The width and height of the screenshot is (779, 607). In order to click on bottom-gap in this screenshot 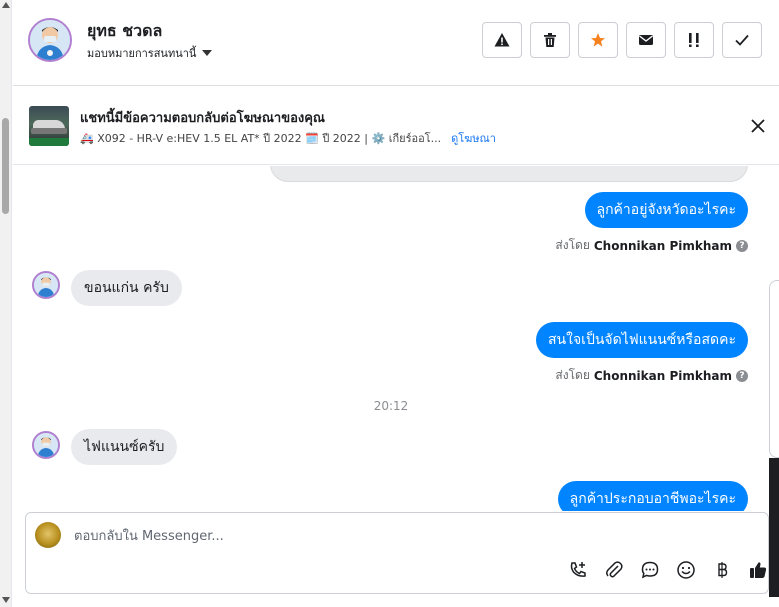, I will do `click(396, 602)`.